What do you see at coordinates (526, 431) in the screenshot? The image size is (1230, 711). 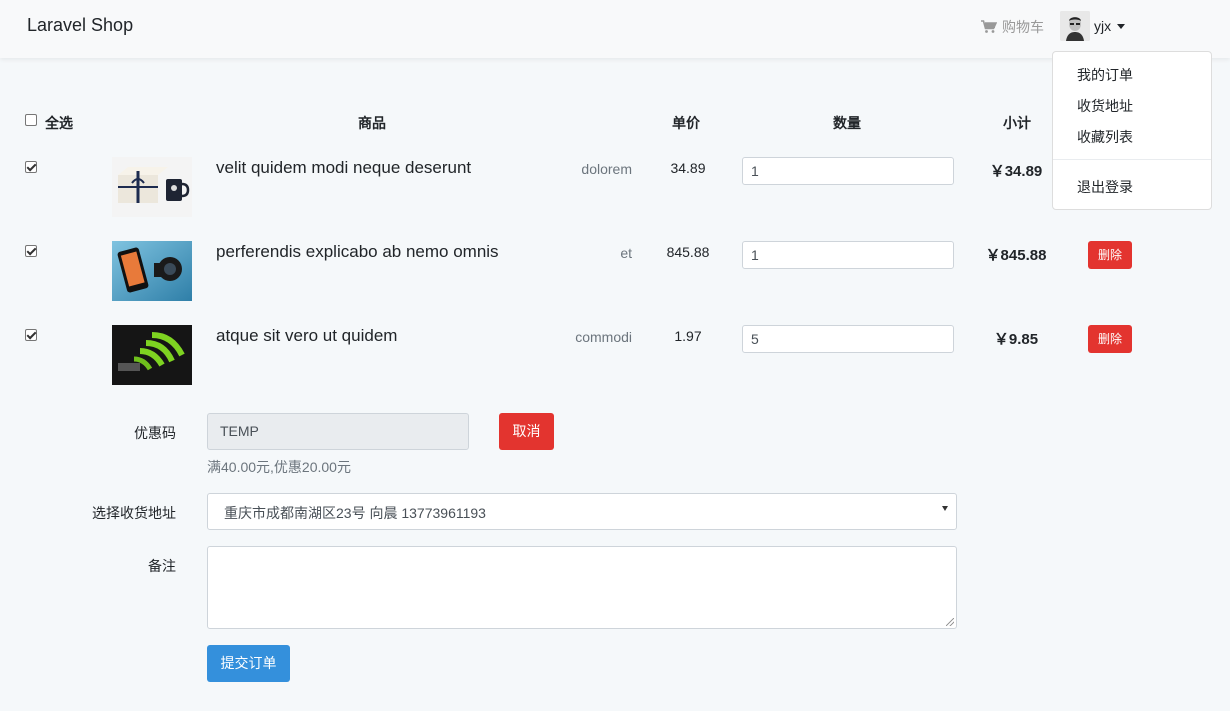 I see `coupon-cancel-button: 取消` at bounding box center [526, 431].